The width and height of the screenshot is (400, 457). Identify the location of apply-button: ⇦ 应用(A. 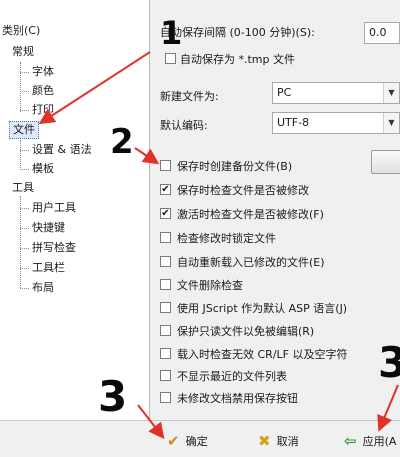
(370, 441).